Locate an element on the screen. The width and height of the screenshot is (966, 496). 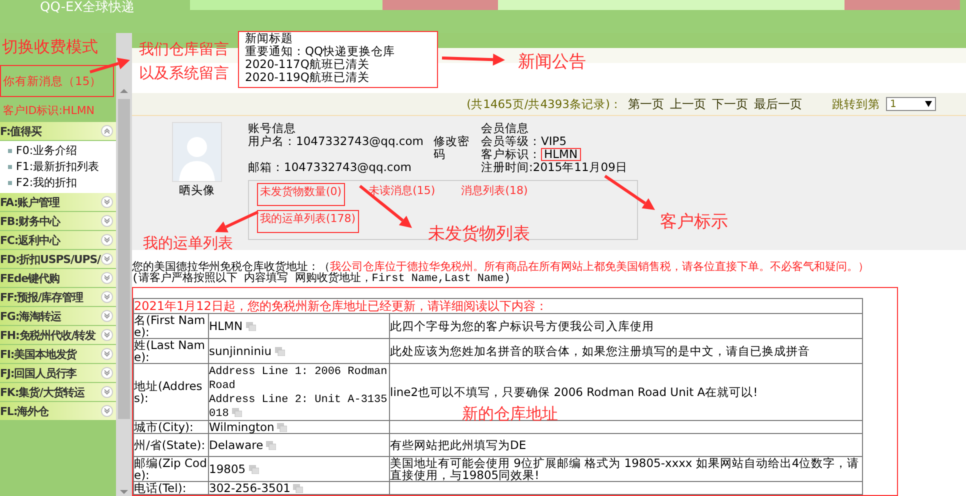
annotation-label: 新的仓库地址 is located at coordinates (510, 414).